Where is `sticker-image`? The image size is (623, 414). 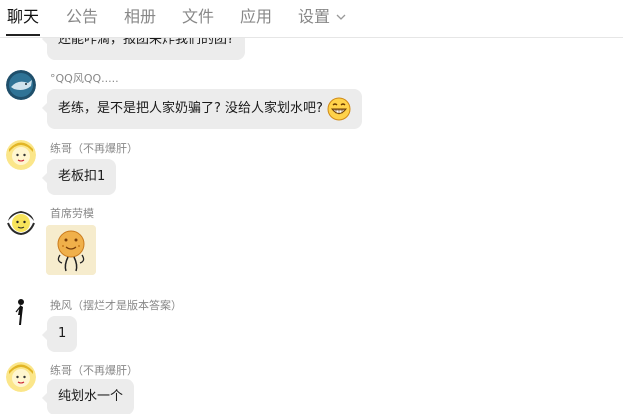
sticker-image is located at coordinates (71, 250).